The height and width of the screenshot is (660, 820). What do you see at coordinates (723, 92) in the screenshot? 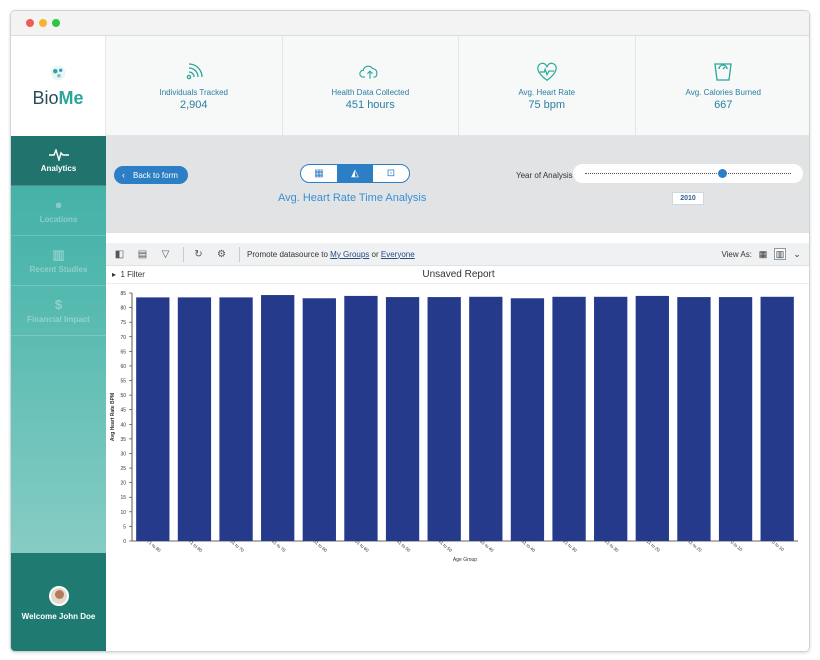
I see `stat-label: Avg. Calories Burned` at bounding box center [723, 92].